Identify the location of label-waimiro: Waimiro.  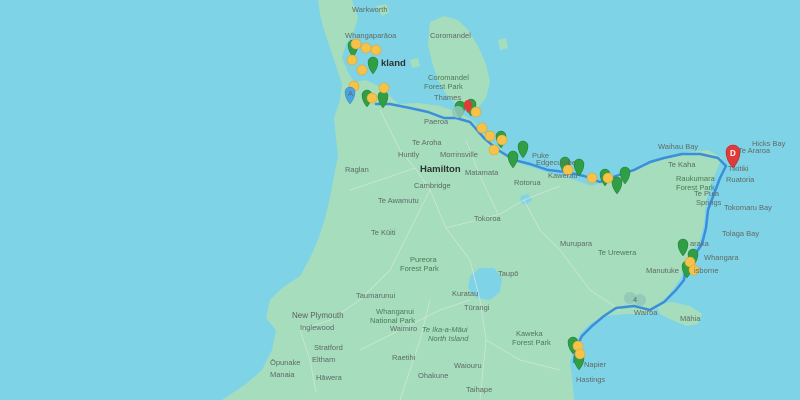
(403, 328).